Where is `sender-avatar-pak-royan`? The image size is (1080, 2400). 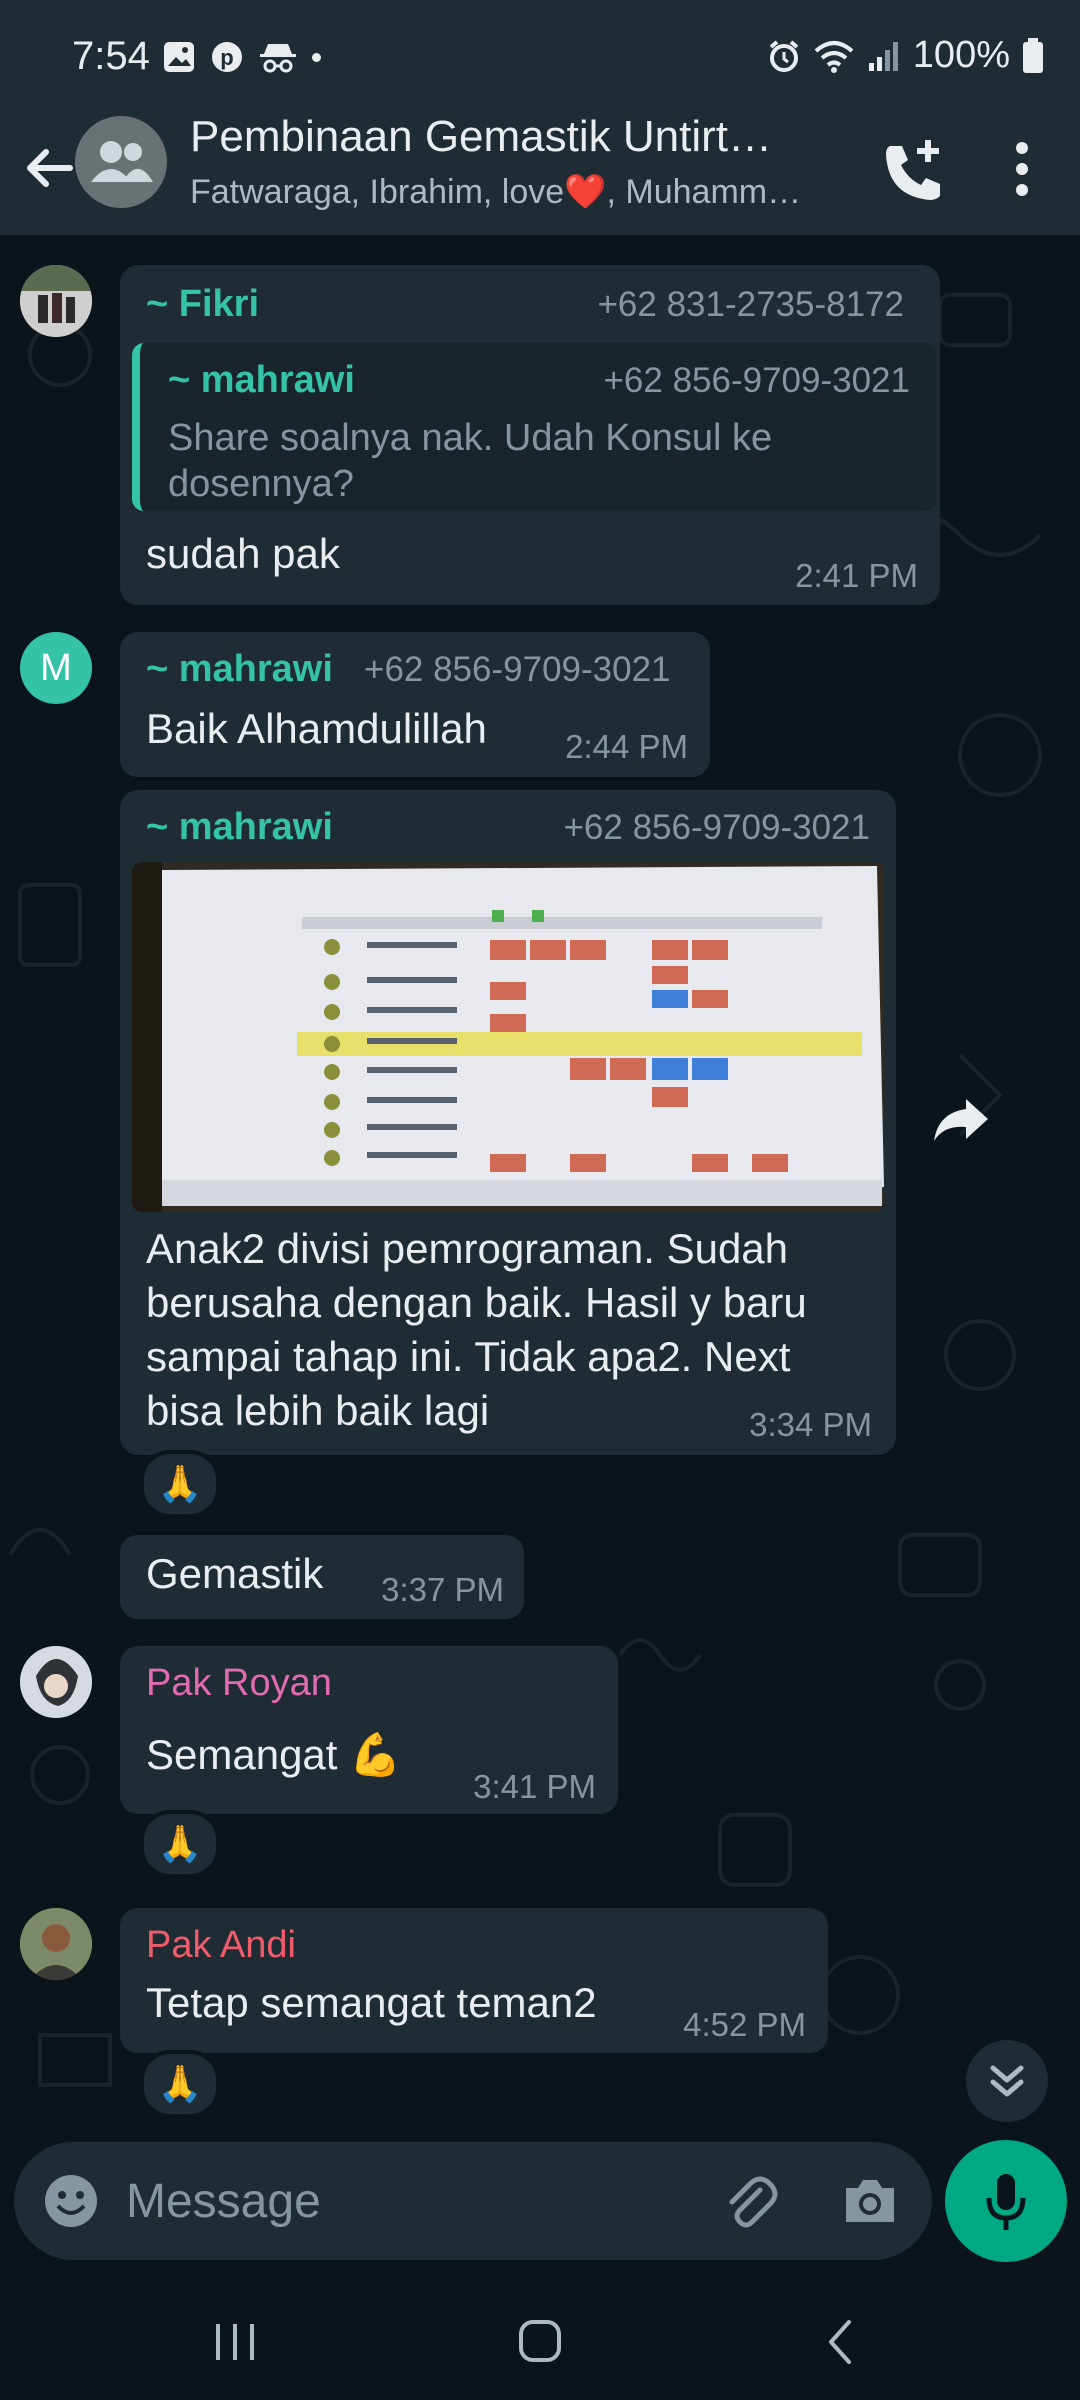
sender-avatar-pak-royan is located at coordinates (56, 1682).